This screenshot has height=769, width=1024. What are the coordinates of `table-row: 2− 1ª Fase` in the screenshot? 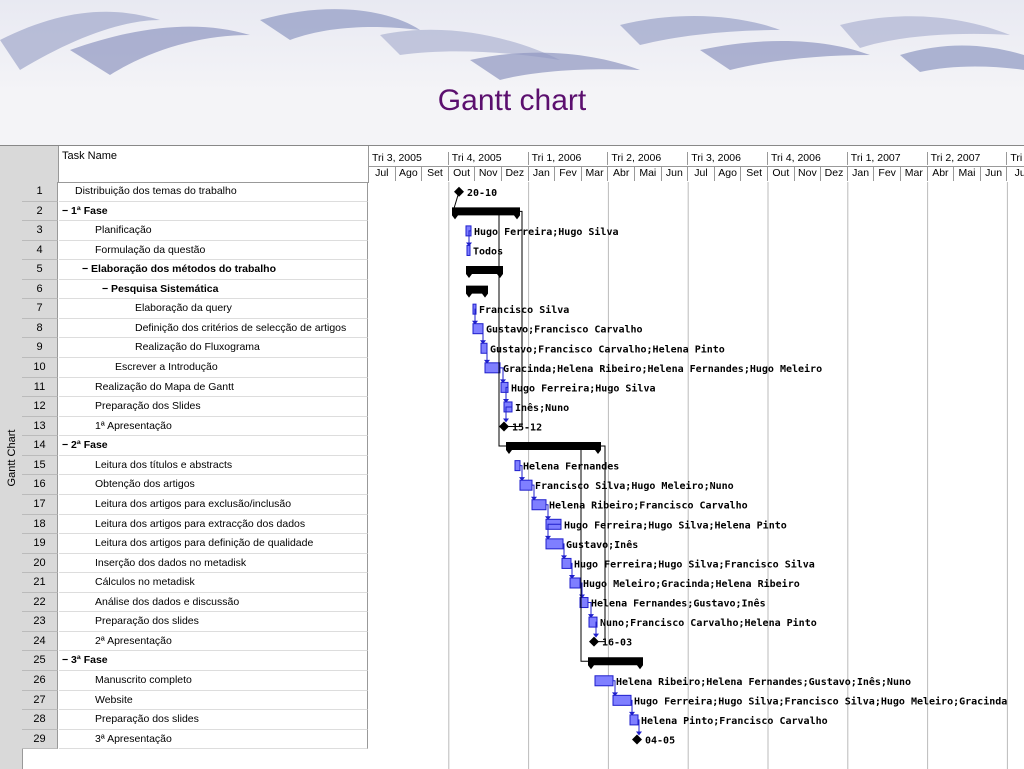 It's located at (195, 211).